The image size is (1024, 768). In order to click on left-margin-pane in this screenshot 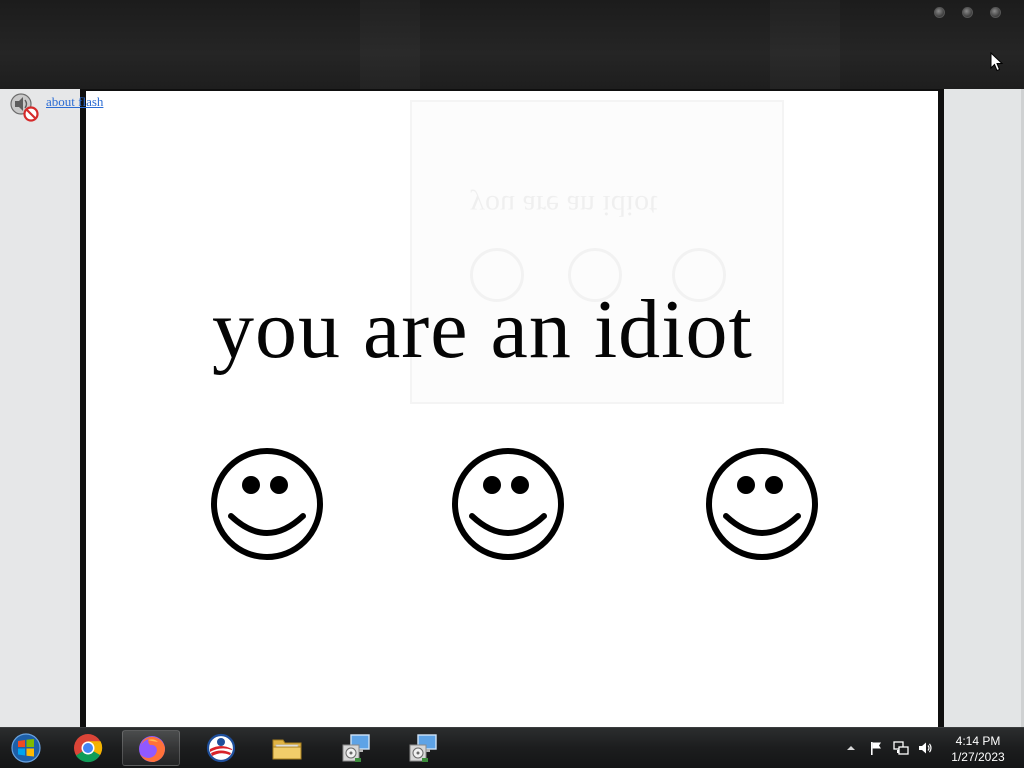, I will do `click(40, 408)`.